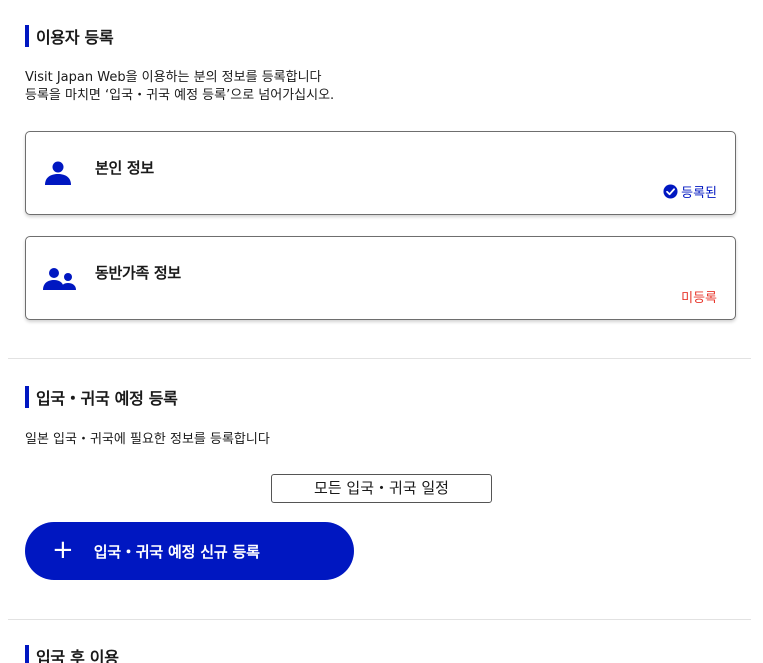  What do you see at coordinates (60, 280) in the screenshot?
I see `group-icon` at bounding box center [60, 280].